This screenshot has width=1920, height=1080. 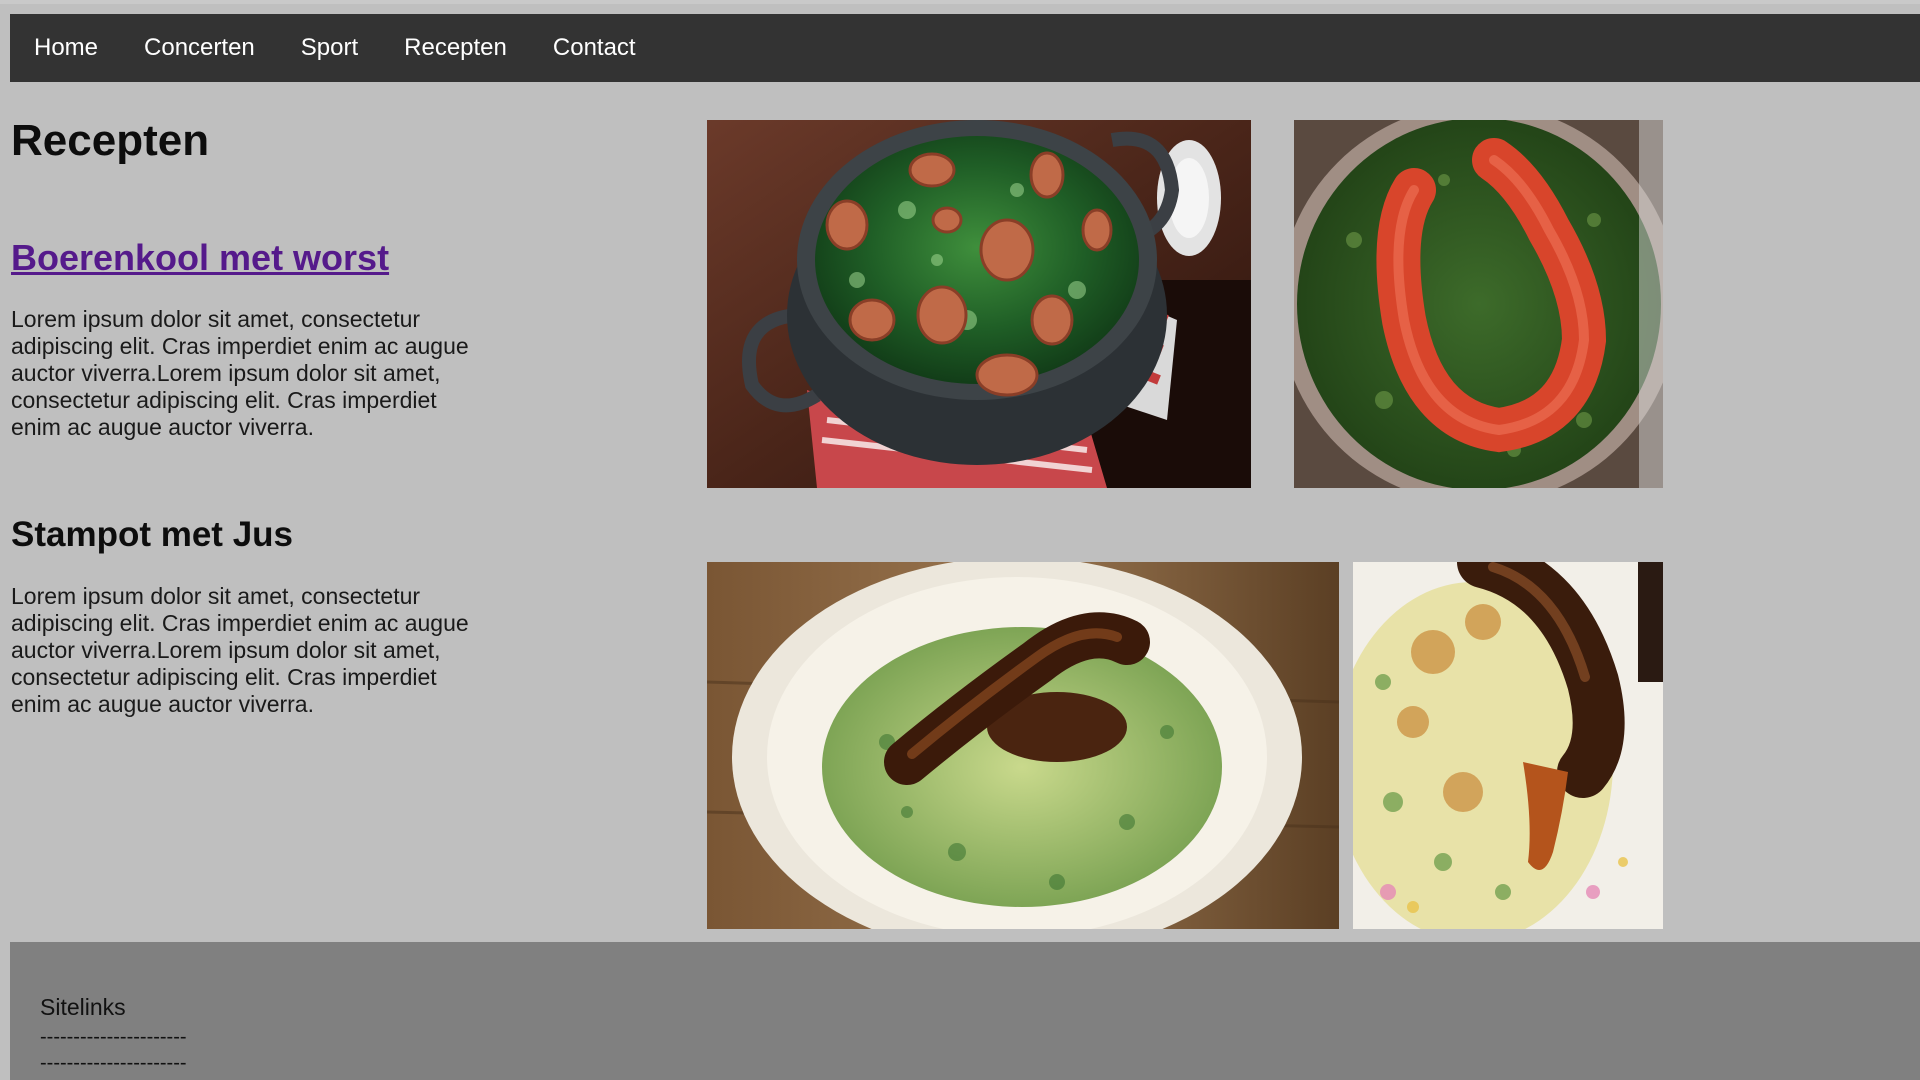 What do you see at coordinates (200, 258) in the screenshot?
I see `recipe-link-boerenkool: Boerenkool met worst` at bounding box center [200, 258].